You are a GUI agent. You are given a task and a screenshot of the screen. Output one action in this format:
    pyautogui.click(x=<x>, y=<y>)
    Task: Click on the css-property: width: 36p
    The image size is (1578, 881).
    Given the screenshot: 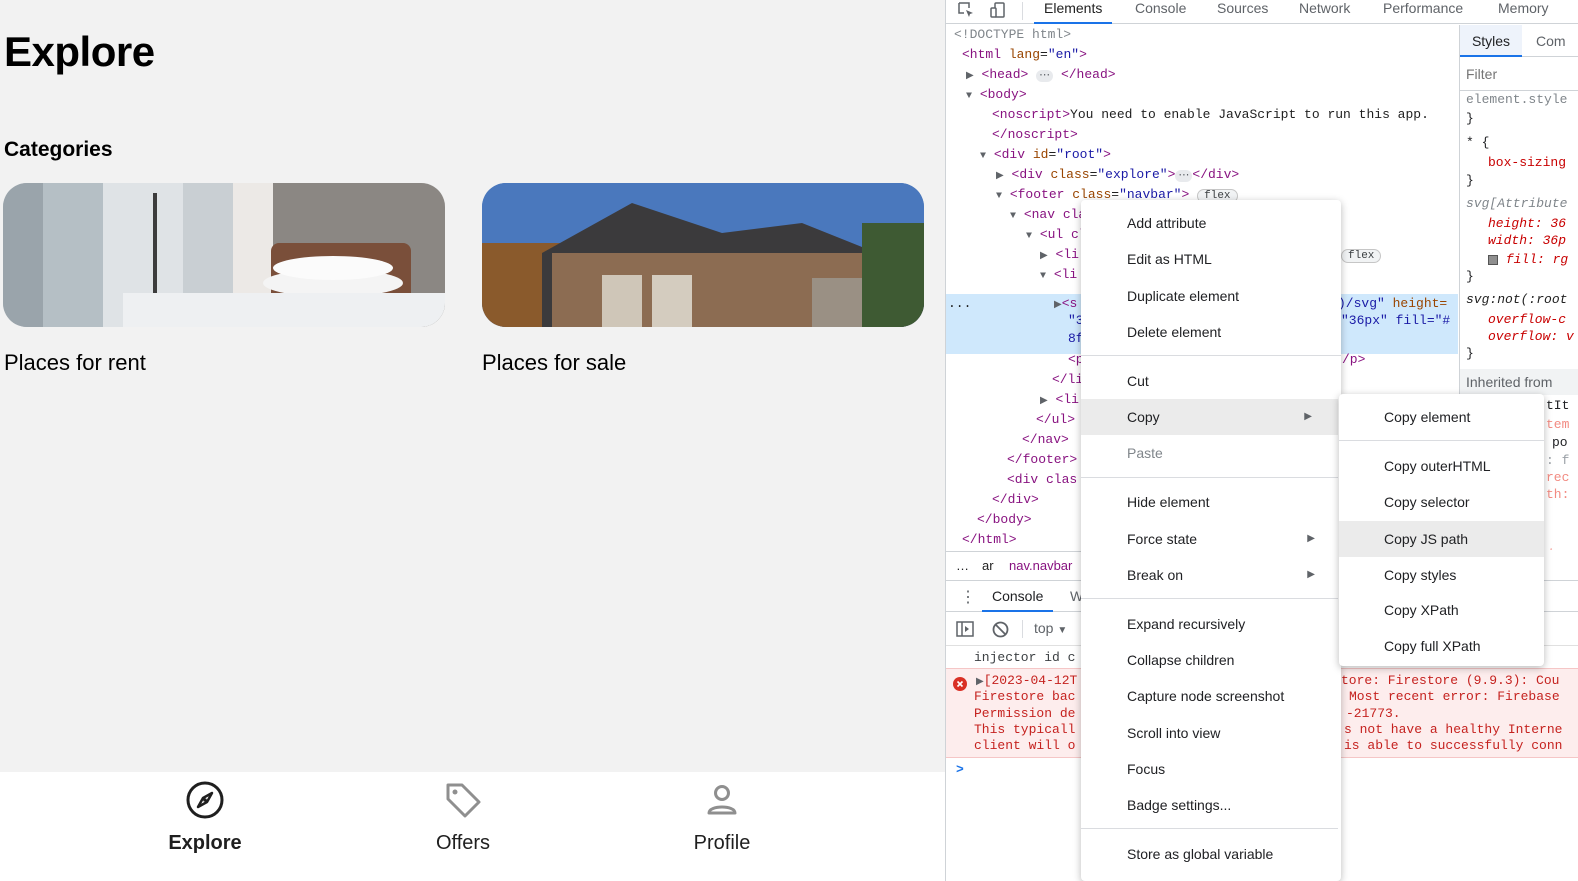 What is the action you would take?
    pyautogui.click(x=1527, y=241)
    